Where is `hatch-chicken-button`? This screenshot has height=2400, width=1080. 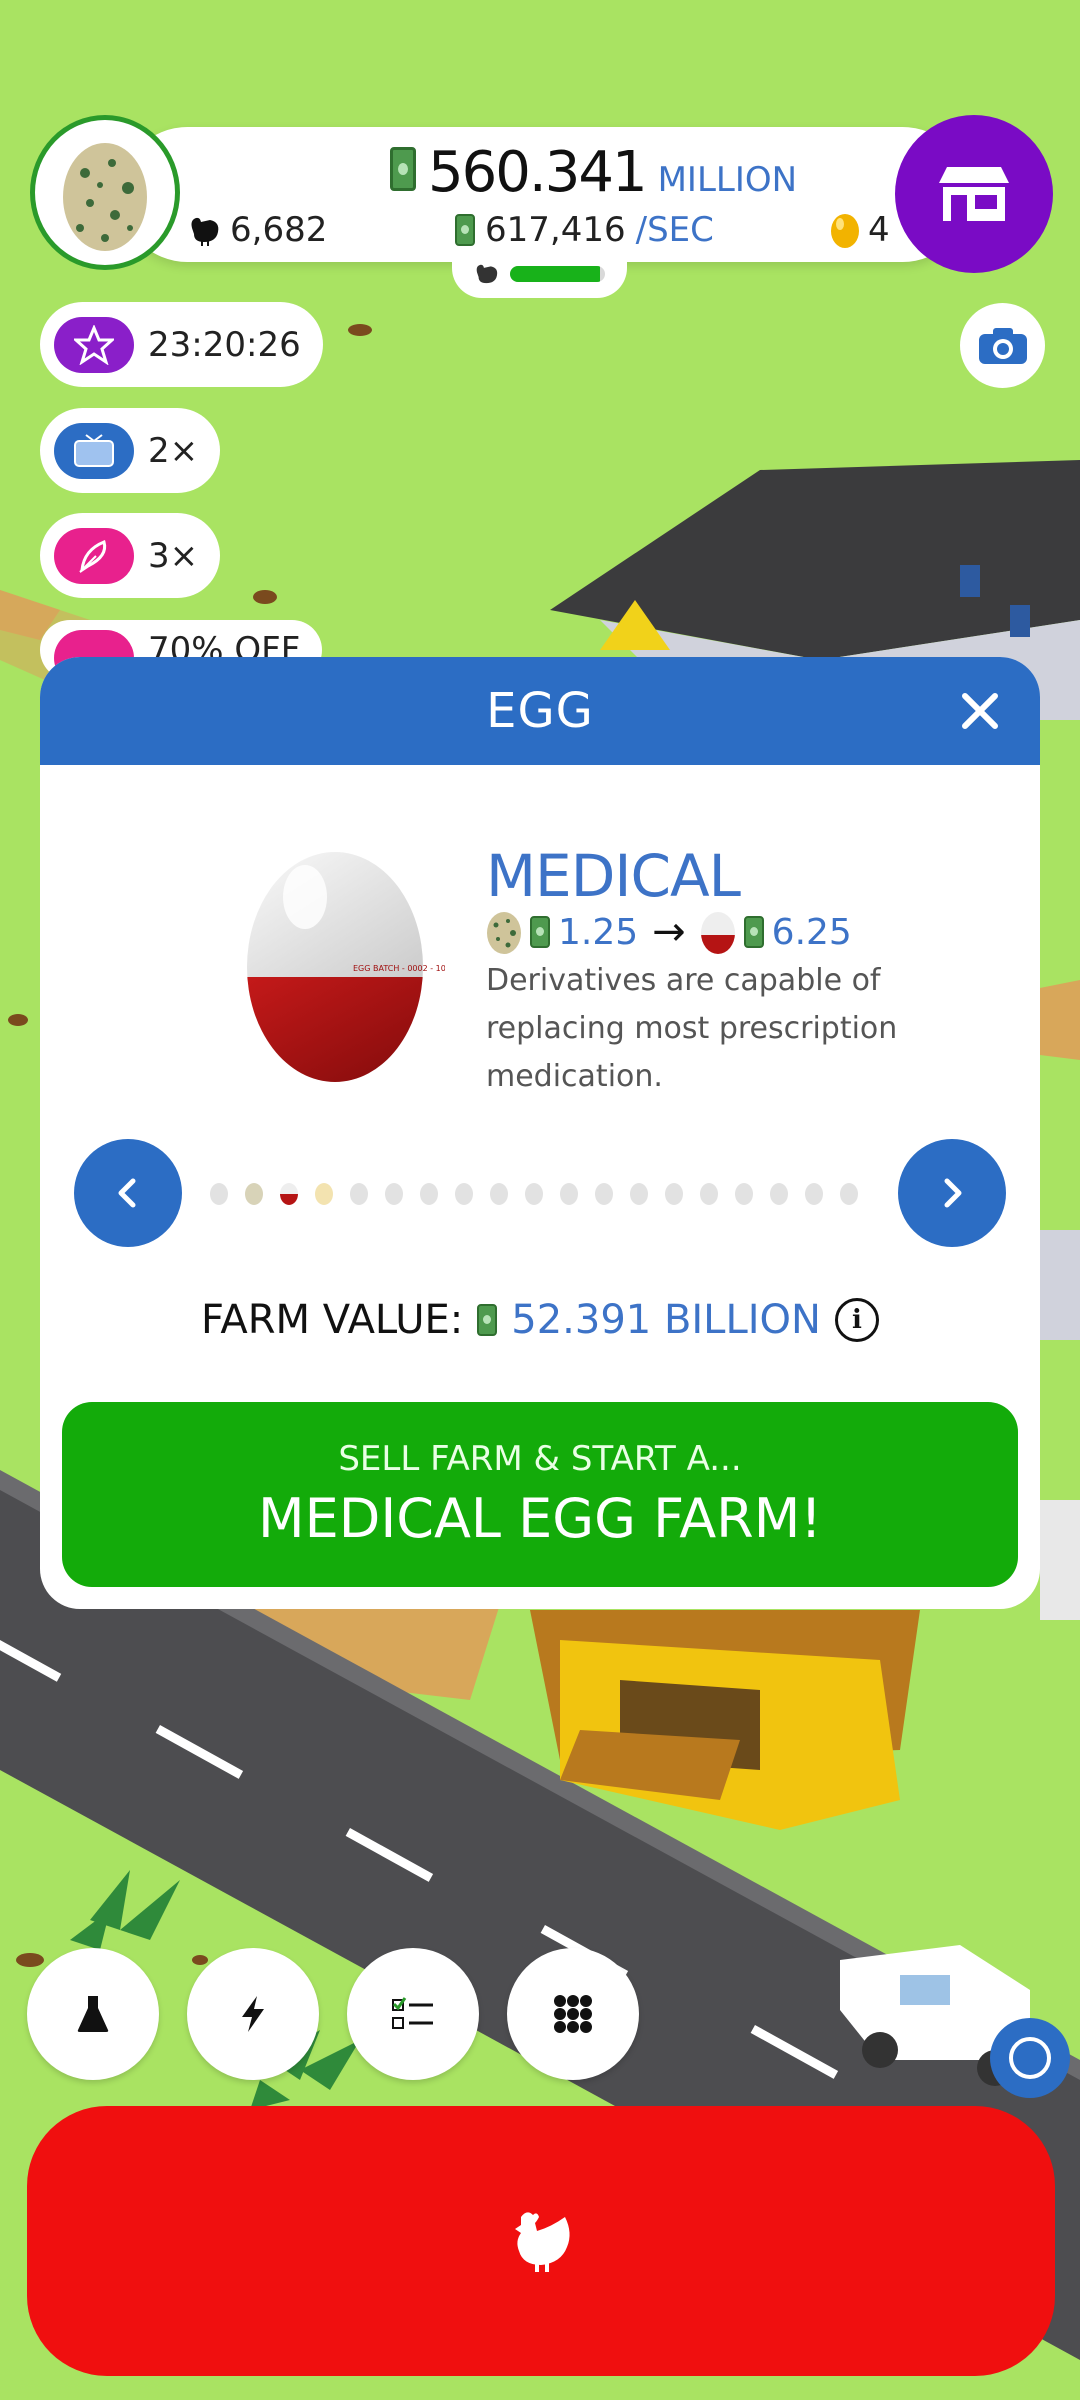 hatch-chicken-button is located at coordinates (541, 2241).